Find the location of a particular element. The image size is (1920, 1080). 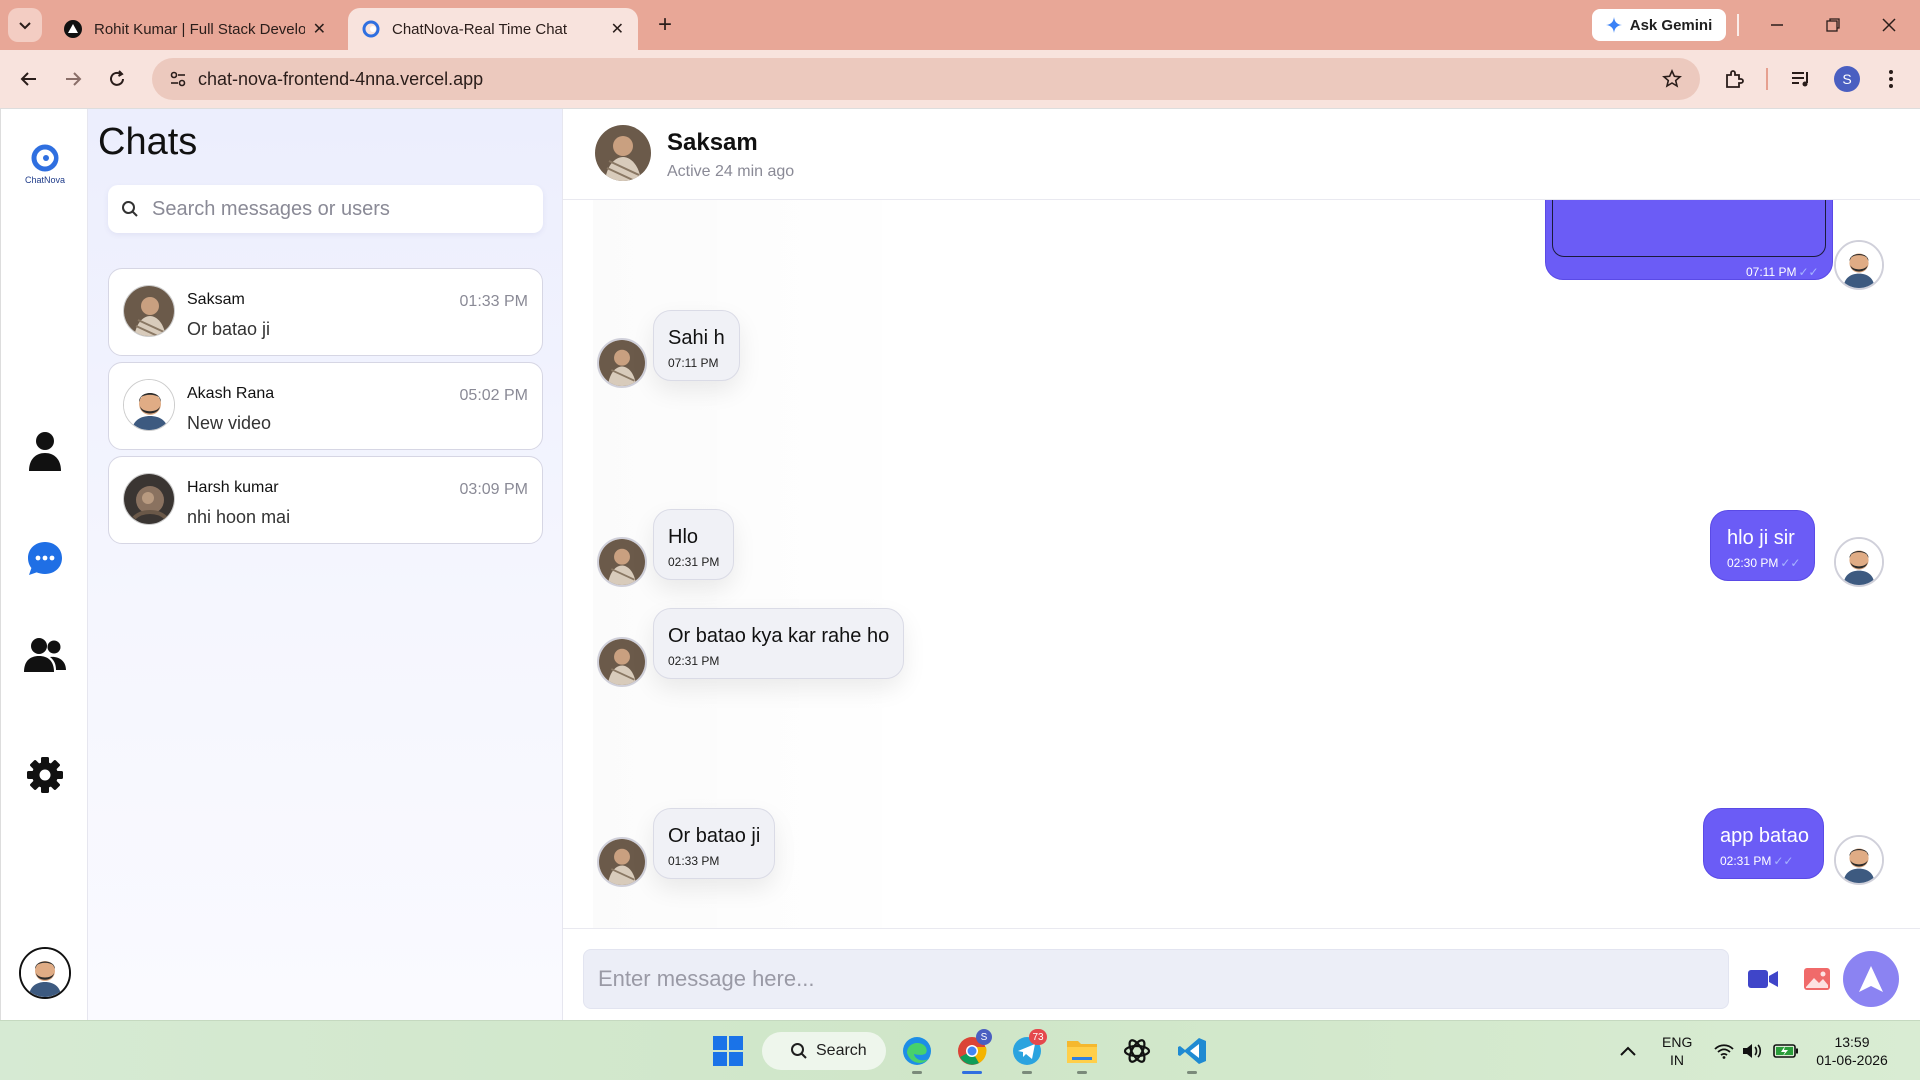

message-text: Sahi h is located at coordinates (696, 338).